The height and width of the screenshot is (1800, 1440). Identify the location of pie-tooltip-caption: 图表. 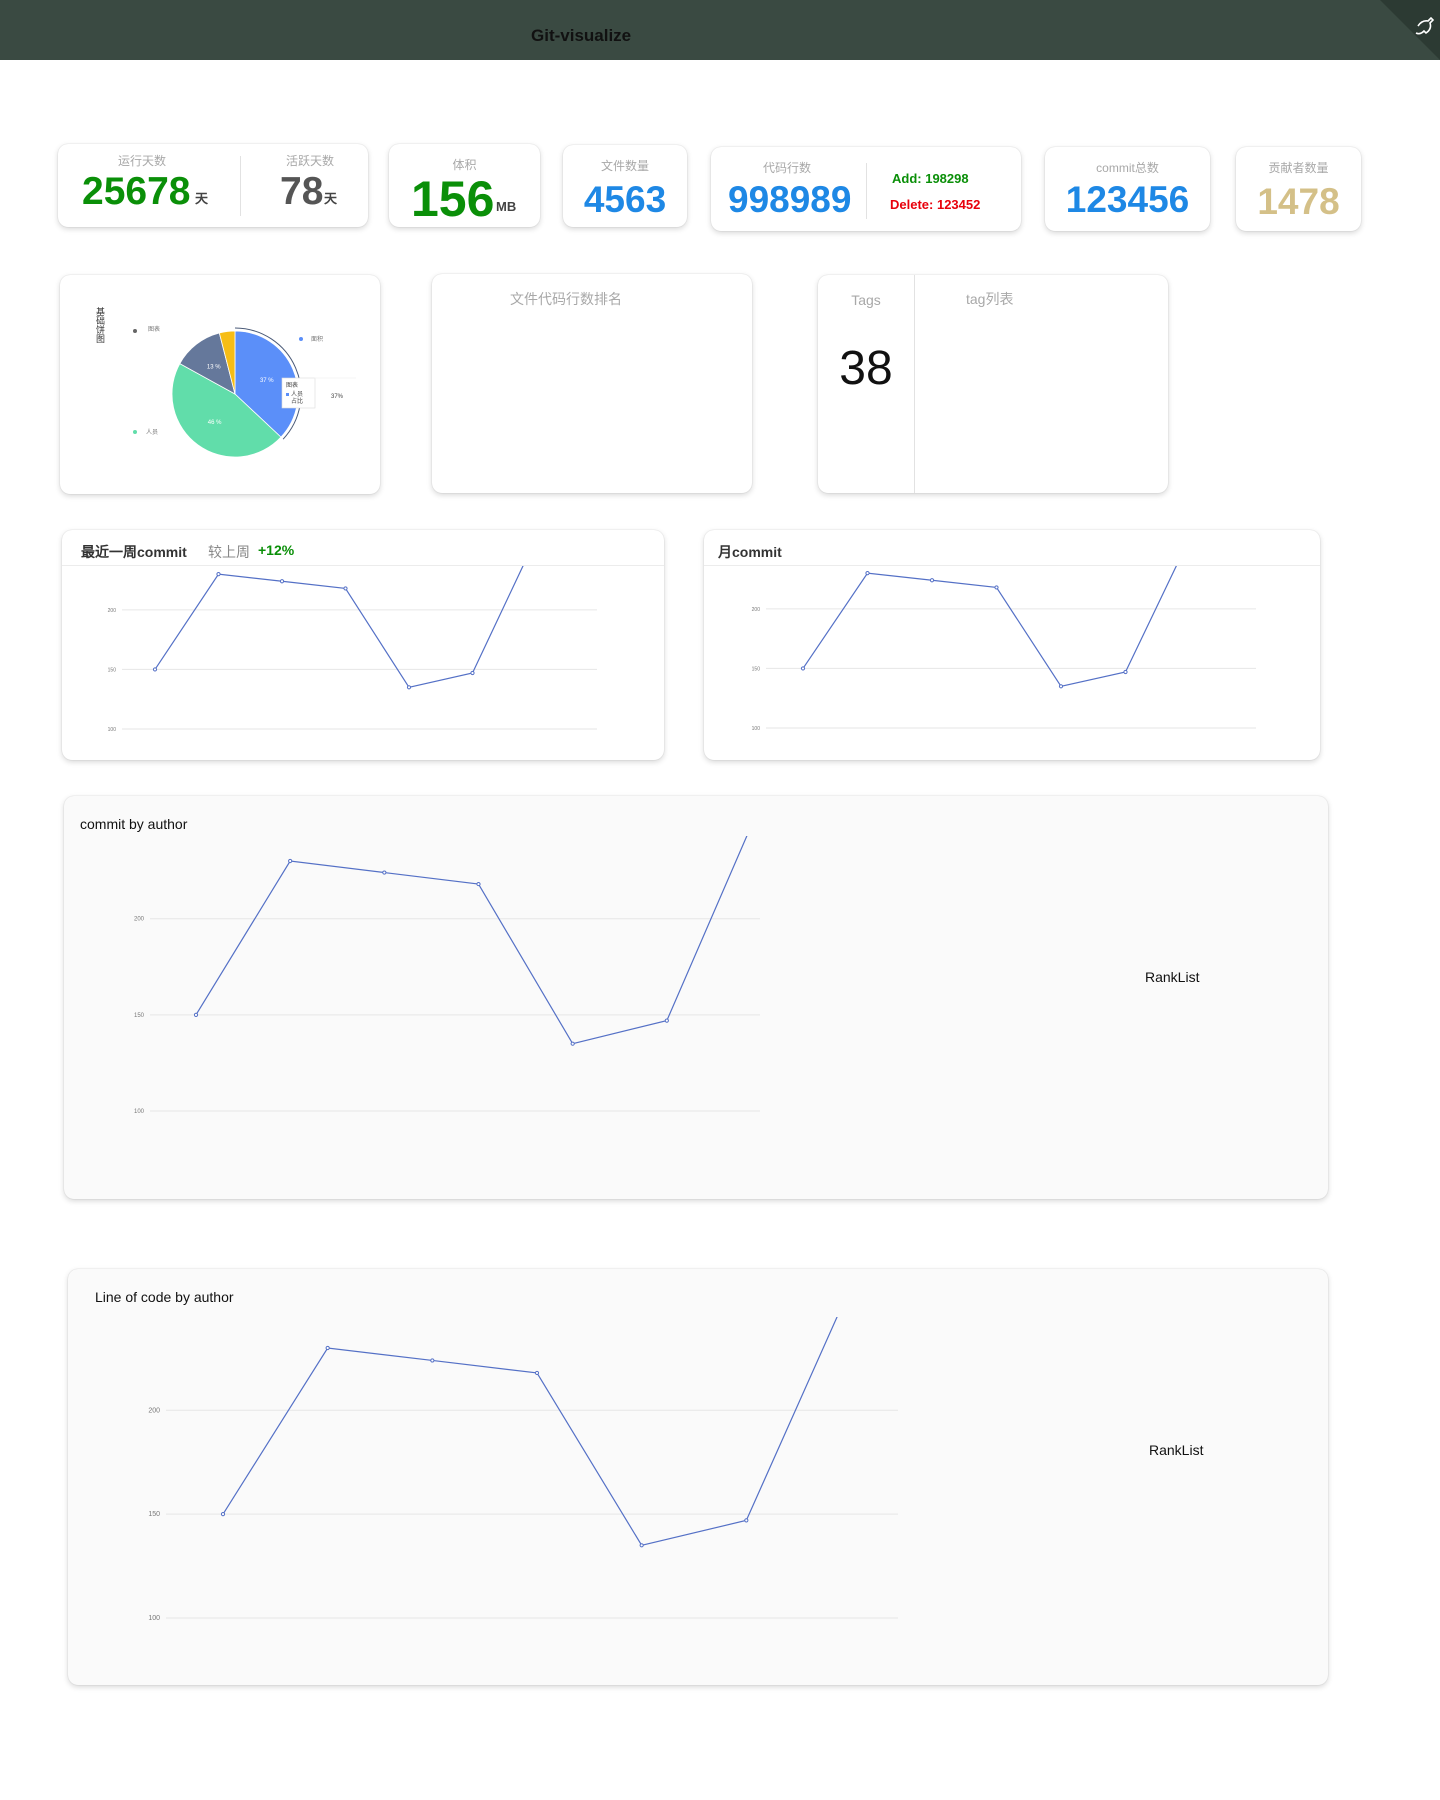
(292, 385).